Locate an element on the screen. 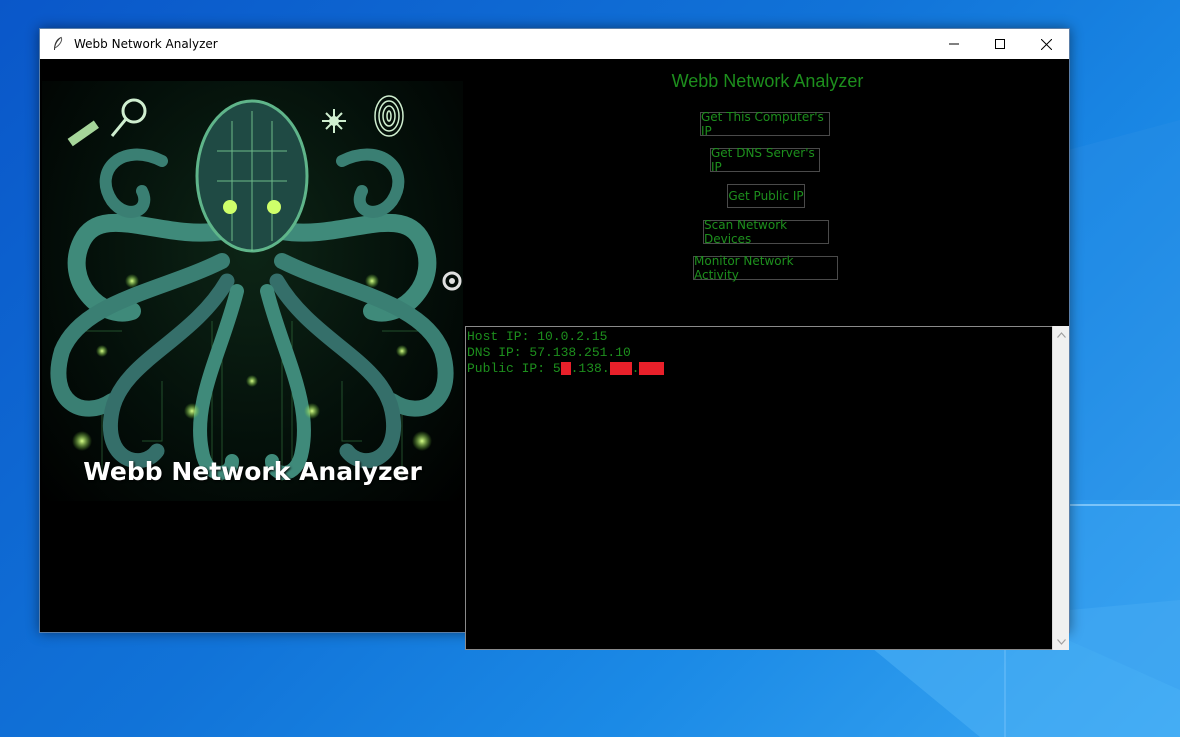 Image resolution: width=1180 pixels, height=737 pixels. public-ip-prefix: Public IP: 5 is located at coordinates (514, 368).